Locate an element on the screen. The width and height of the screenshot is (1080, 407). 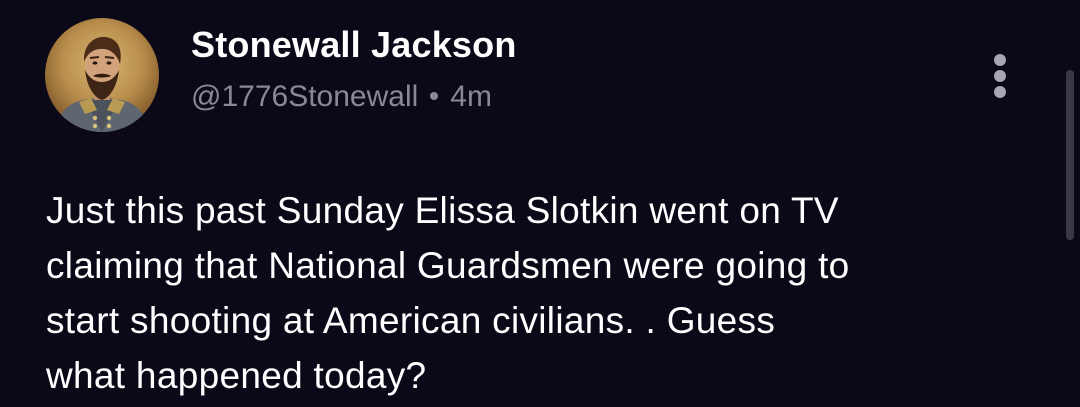
avatar is located at coordinates (102, 75).